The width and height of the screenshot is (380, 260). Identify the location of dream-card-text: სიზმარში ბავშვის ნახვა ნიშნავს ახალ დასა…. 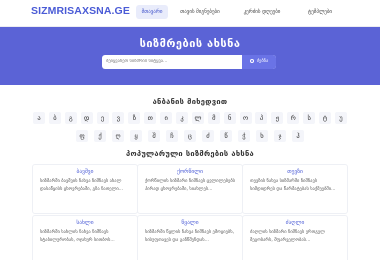
(82, 185).